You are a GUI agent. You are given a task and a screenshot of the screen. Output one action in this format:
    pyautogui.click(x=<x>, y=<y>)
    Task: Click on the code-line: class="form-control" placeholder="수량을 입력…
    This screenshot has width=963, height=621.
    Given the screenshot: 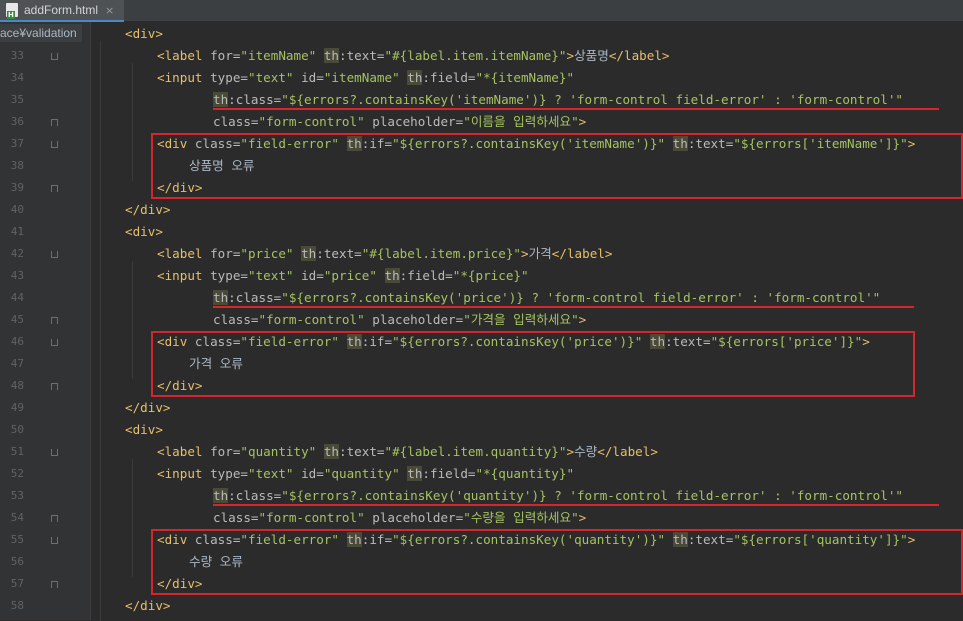 What is the action you would take?
    pyautogui.click(x=399, y=518)
    